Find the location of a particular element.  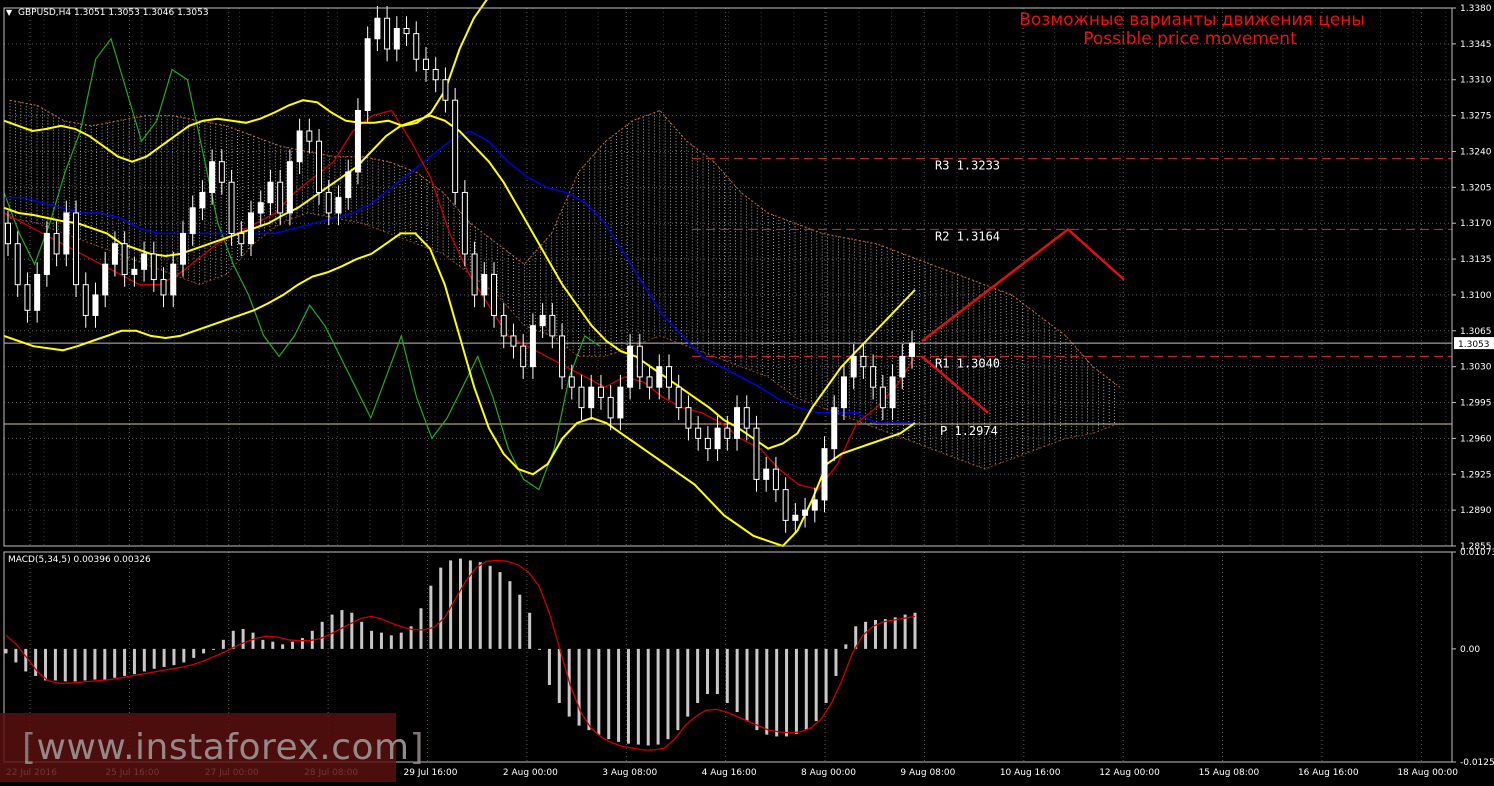

y-tick-label: 1.3030 is located at coordinates (1476, 368).